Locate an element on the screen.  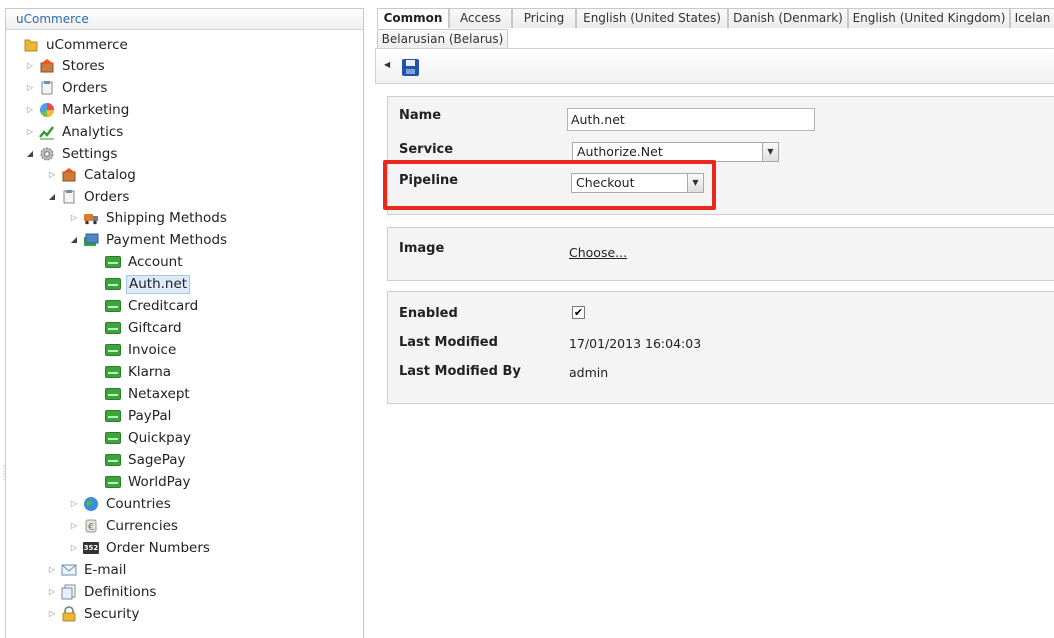
folder-icon is located at coordinates (31, 45).